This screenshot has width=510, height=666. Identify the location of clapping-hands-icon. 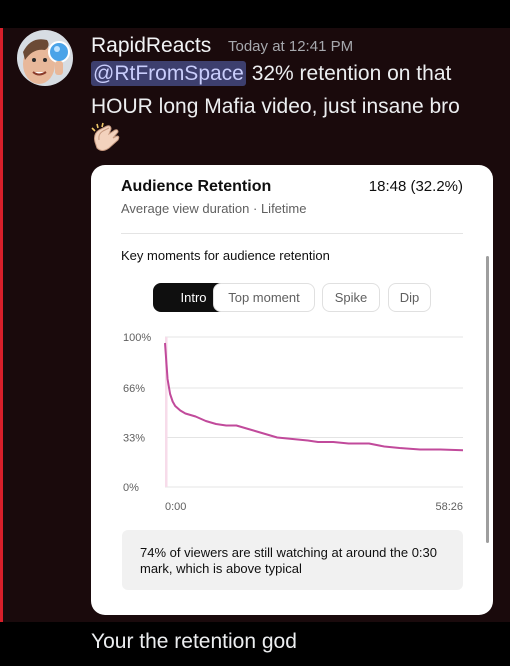
(106, 138).